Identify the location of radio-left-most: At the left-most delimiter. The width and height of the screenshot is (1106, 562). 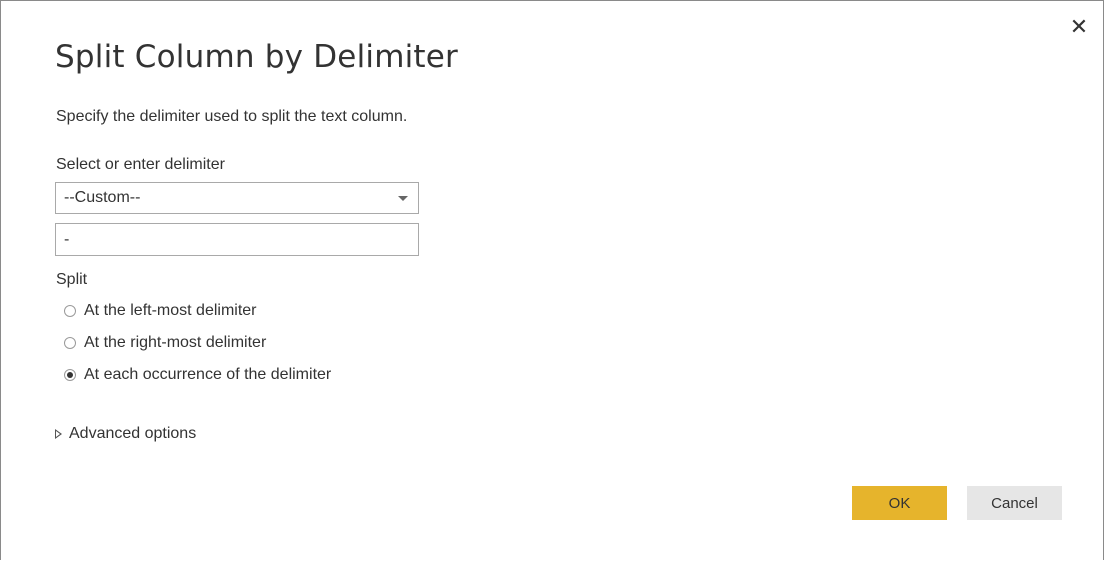
(160, 311).